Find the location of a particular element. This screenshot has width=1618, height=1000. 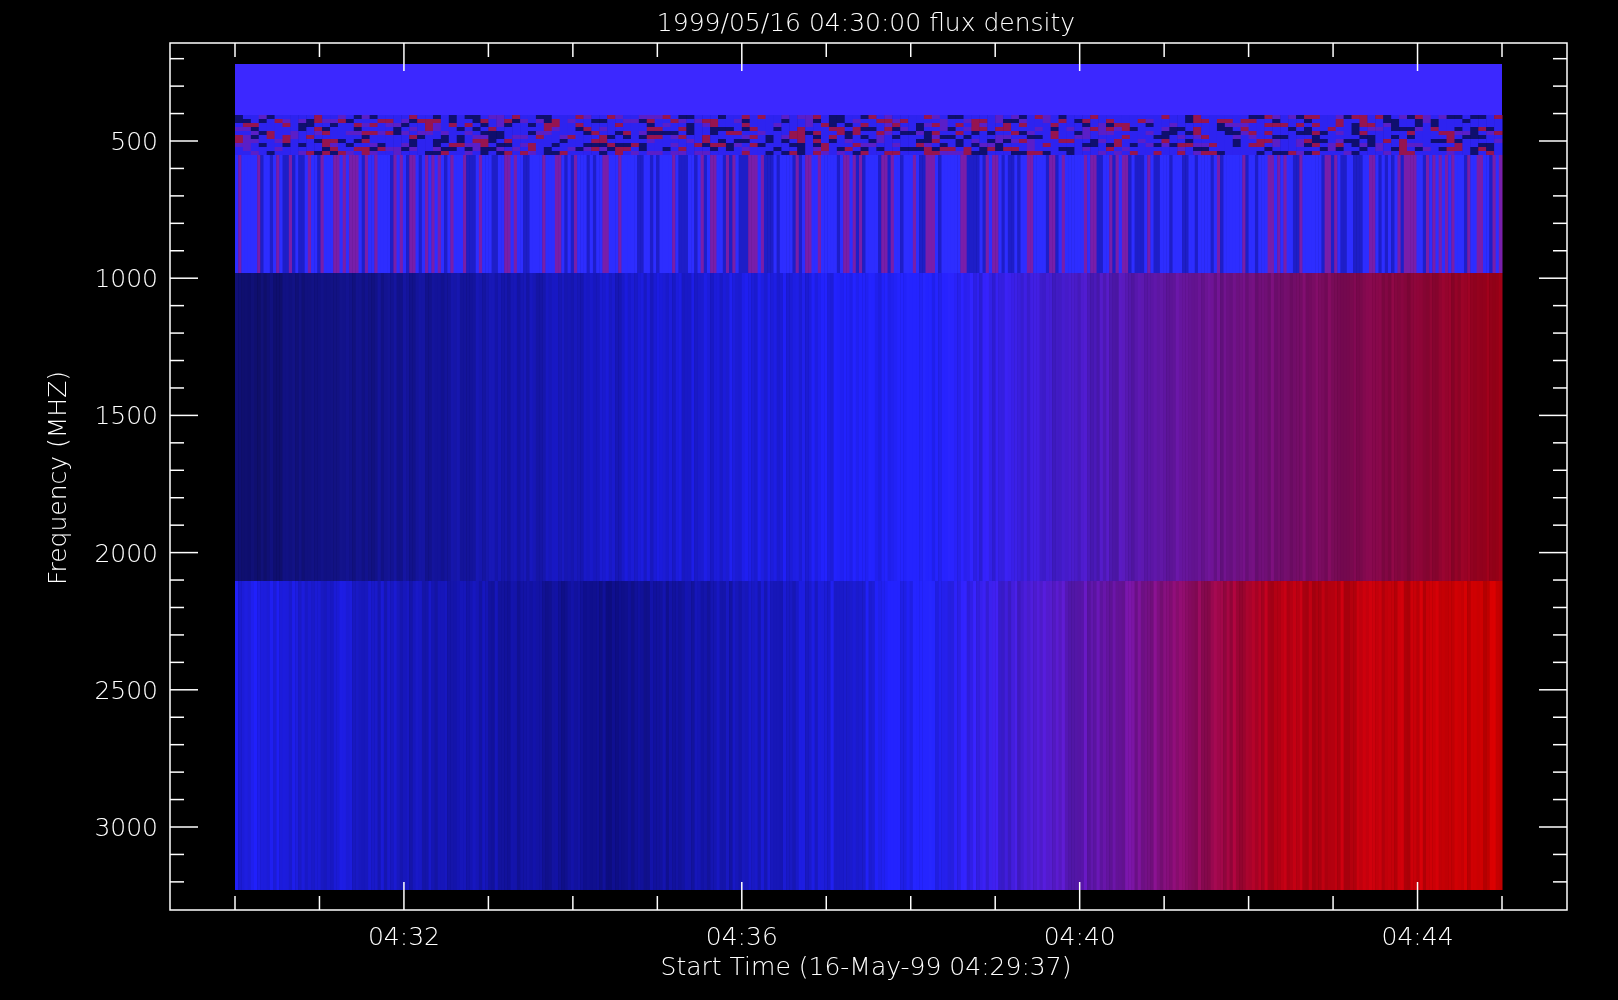

x-tick-label: 04:36 is located at coordinates (741, 936).